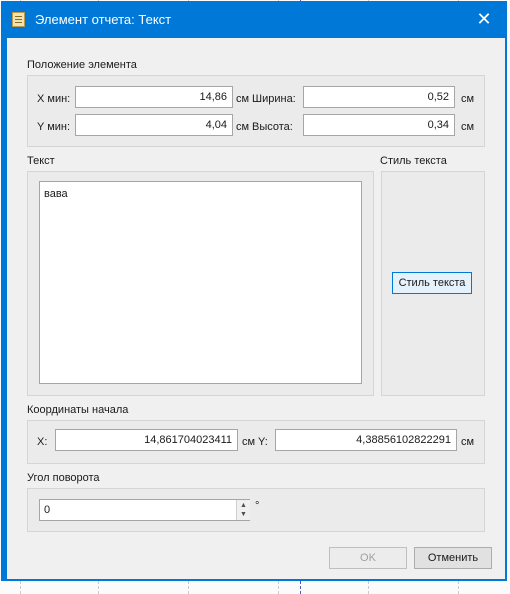  I want to click on rotation-group-title: Угол поворота, so click(63, 478).